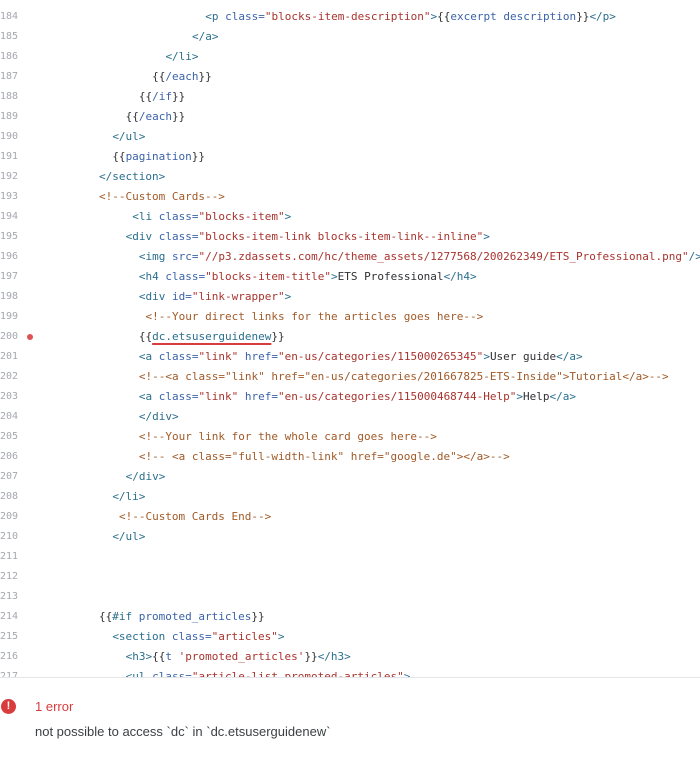 The height and width of the screenshot is (758, 700). What do you see at coordinates (9, 596) in the screenshot?
I see `line-number: 213` at bounding box center [9, 596].